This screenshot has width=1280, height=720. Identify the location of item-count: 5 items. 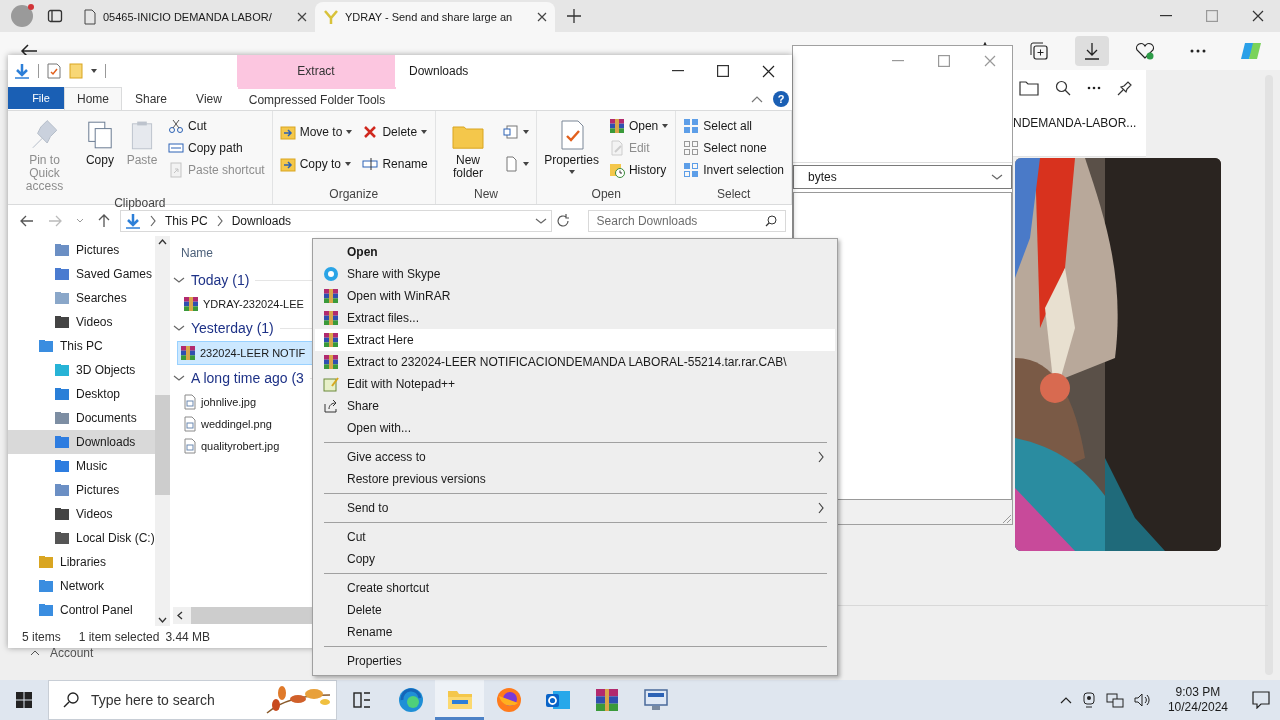
(41, 637).